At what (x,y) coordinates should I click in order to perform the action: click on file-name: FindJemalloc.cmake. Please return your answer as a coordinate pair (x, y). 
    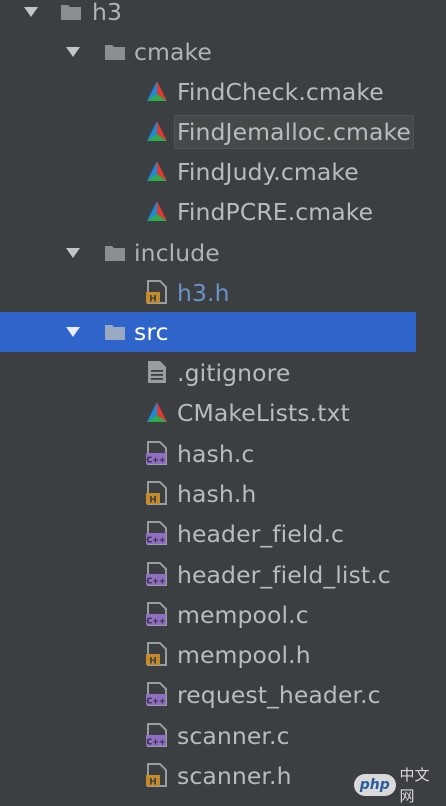
    Looking at the image, I should click on (294, 132).